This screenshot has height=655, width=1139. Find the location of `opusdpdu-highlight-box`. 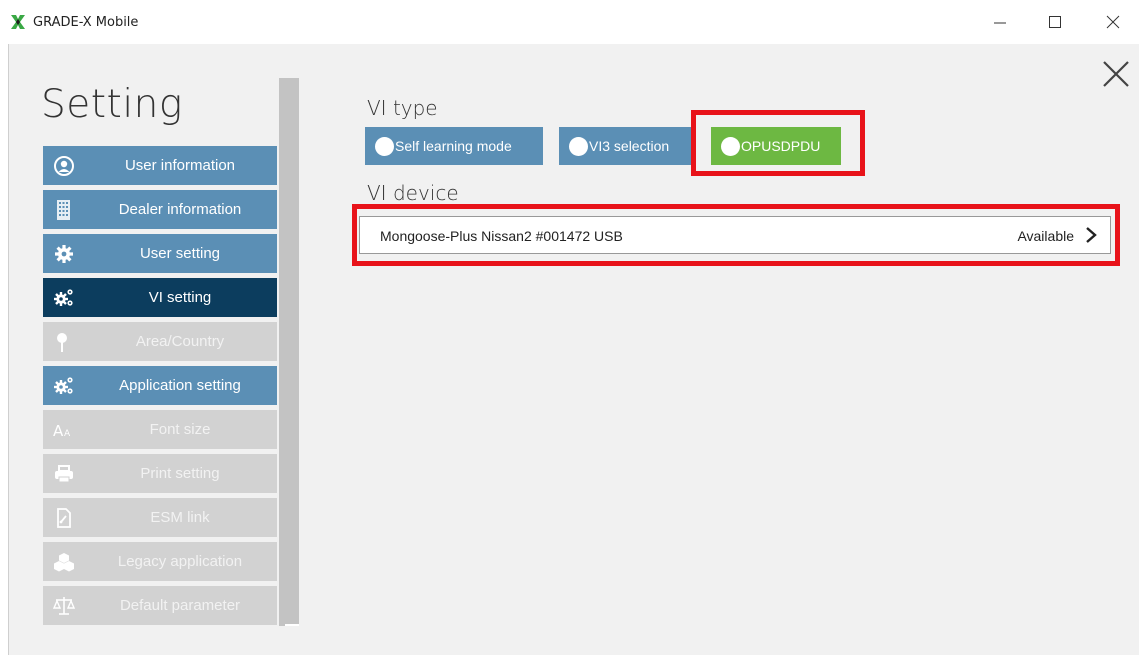

opusdpdu-highlight-box is located at coordinates (778, 143).